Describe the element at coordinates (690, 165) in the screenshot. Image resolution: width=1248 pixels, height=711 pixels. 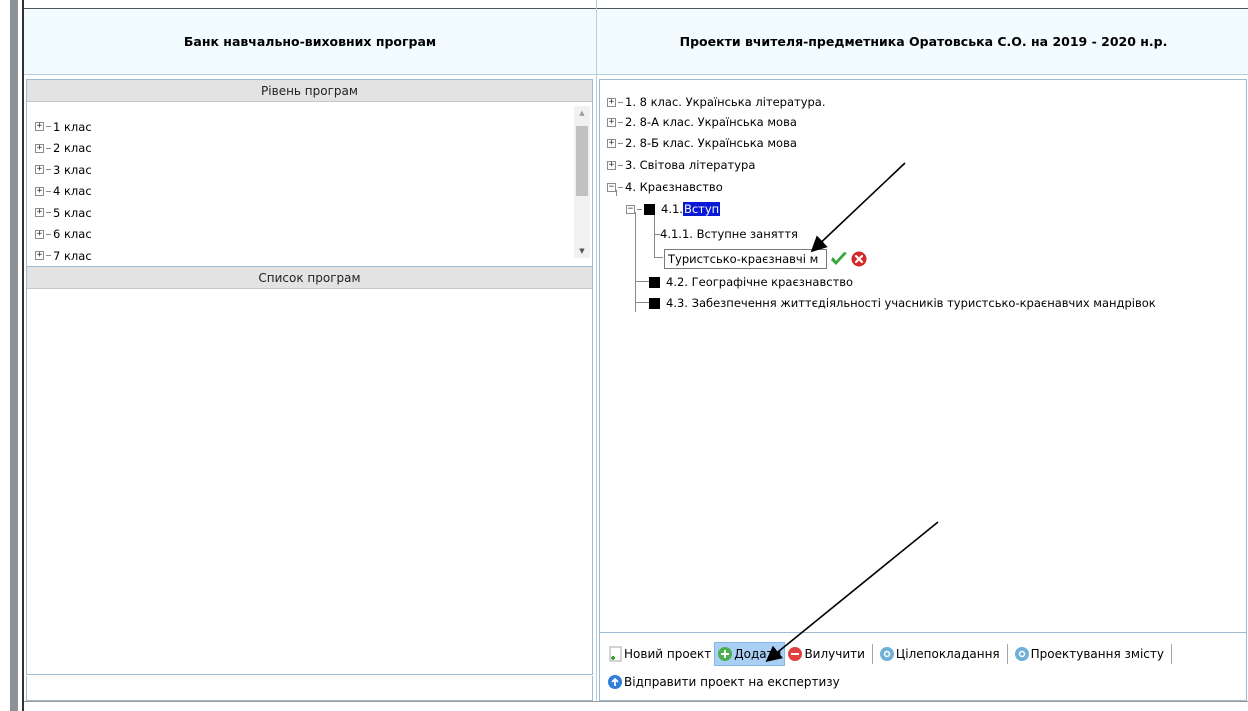
I see `project-item-label: 3. Світова література` at that location.